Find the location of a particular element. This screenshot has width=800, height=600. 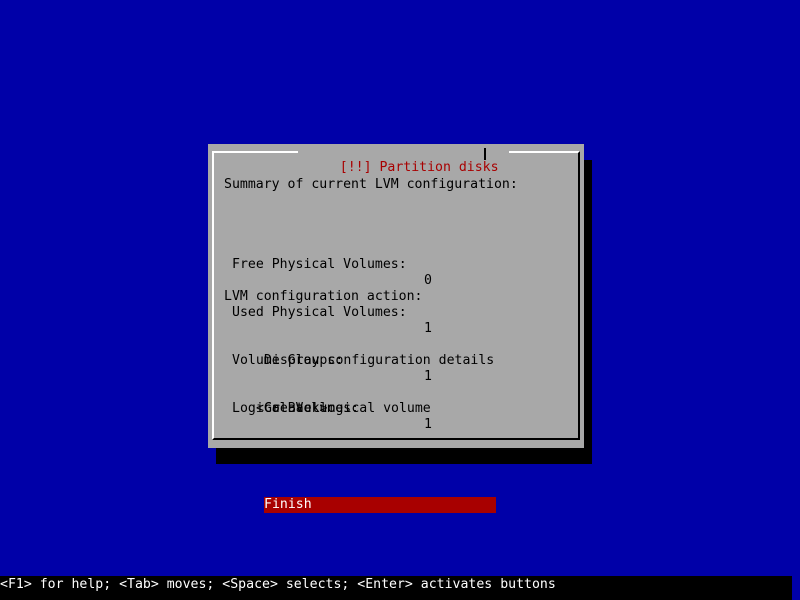

text-cursor is located at coordinates (796, 588).